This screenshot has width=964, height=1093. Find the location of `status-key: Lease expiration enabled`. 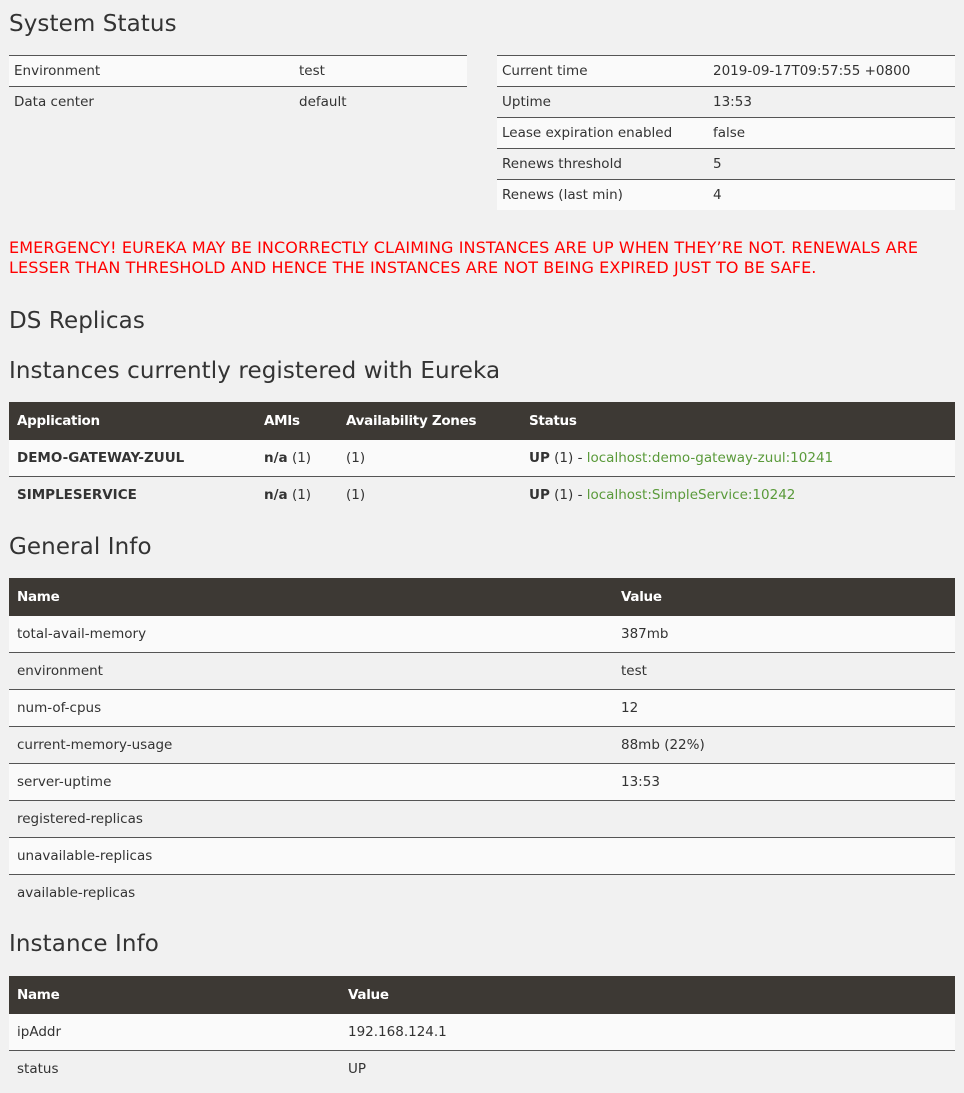

status-key: Lease expiration enabled is located at coordinates (602, 133).